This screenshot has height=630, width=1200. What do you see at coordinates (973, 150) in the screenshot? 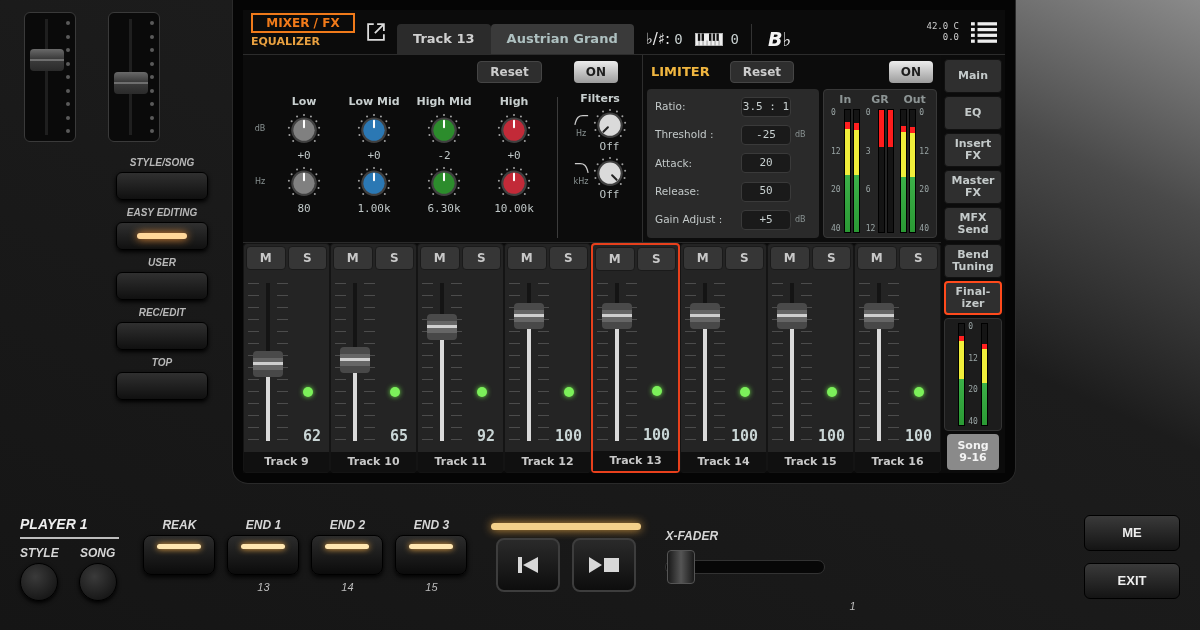
I see `side-tab: Insert FX` at bounding box center [973, 150].